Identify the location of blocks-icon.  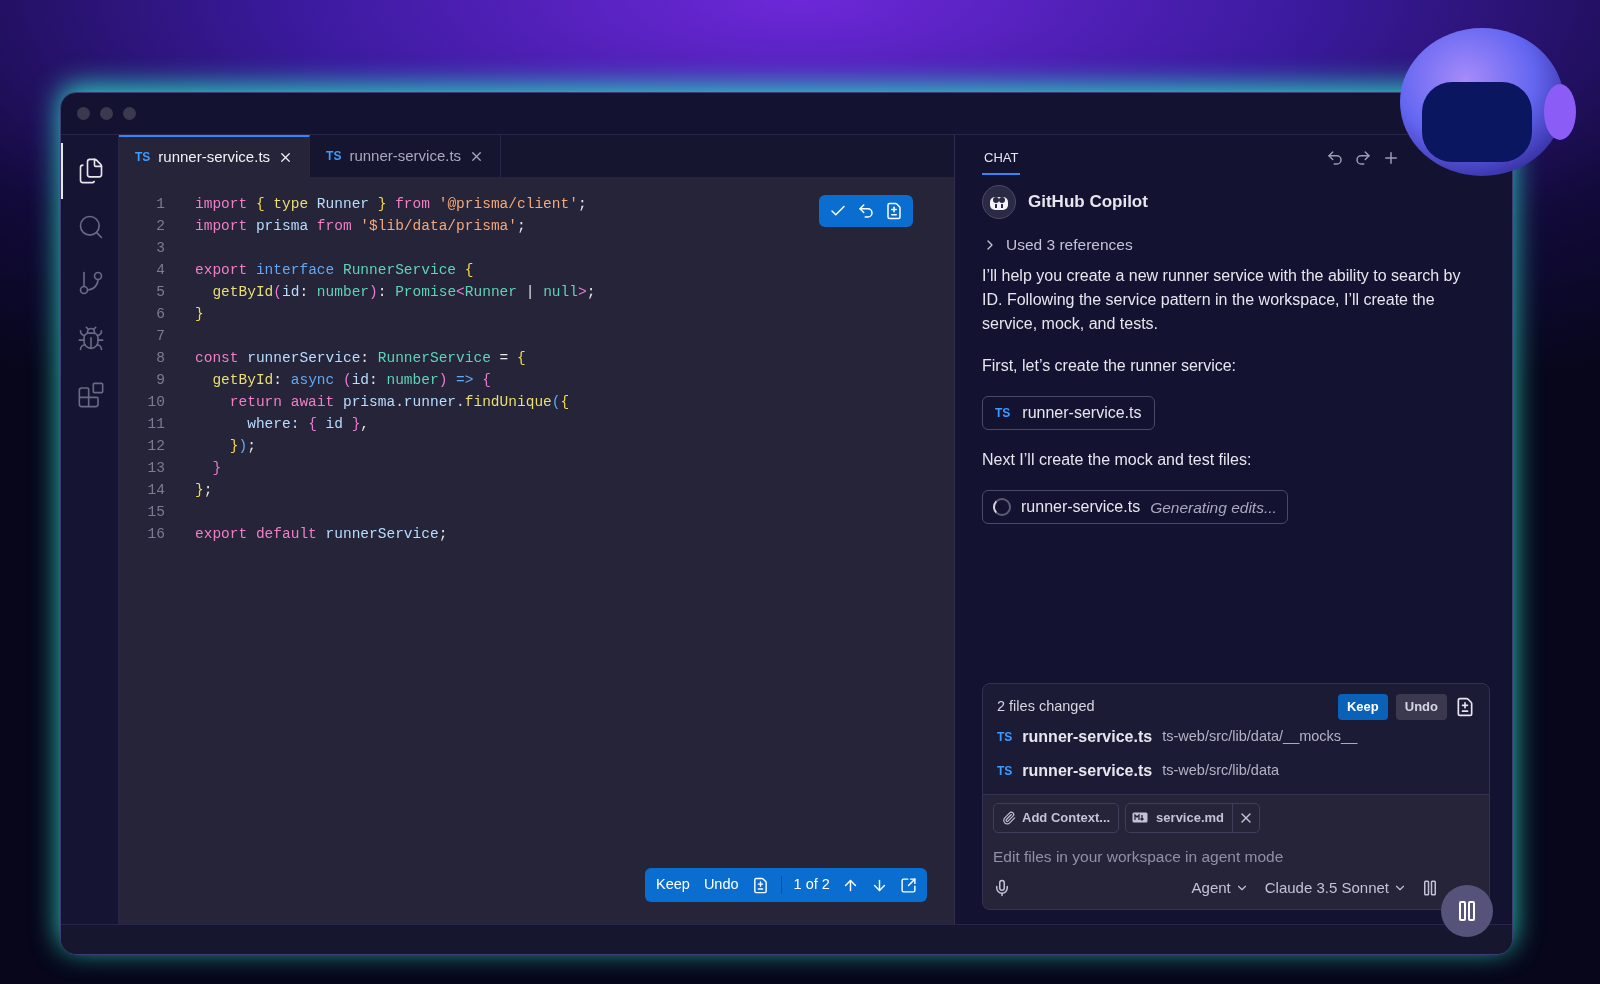
(90, 395).